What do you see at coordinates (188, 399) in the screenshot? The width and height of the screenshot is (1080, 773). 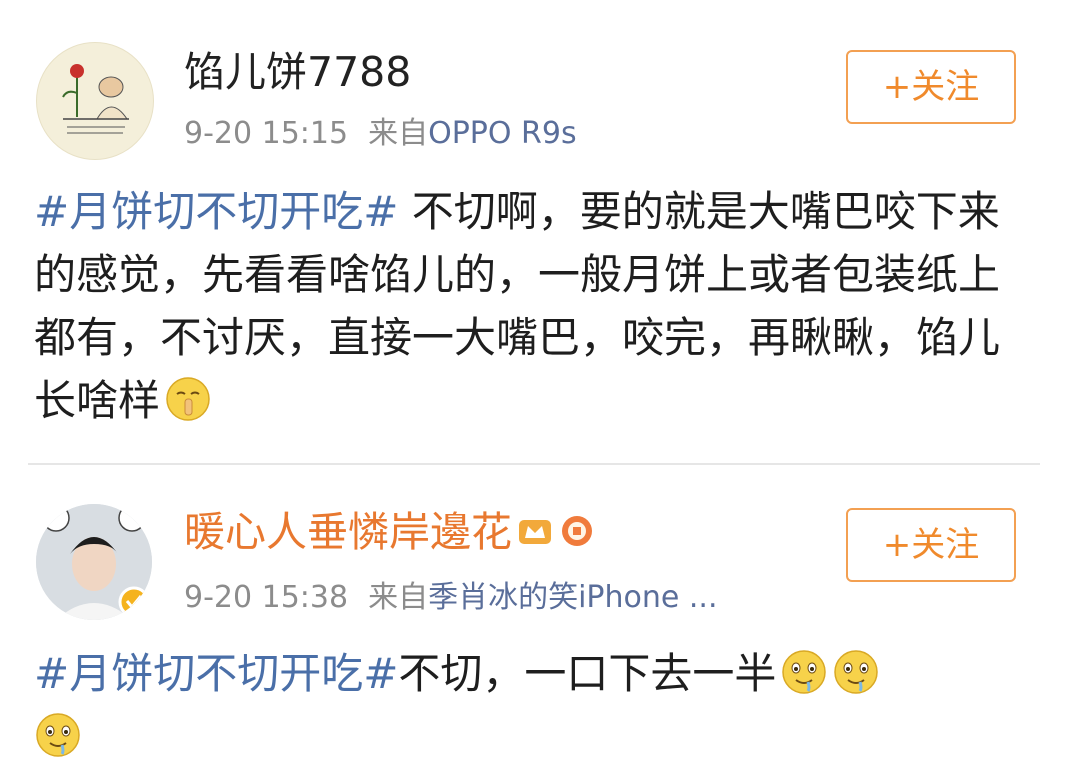 I see `shush-emoji-icon` at bounding box center [188, 399].